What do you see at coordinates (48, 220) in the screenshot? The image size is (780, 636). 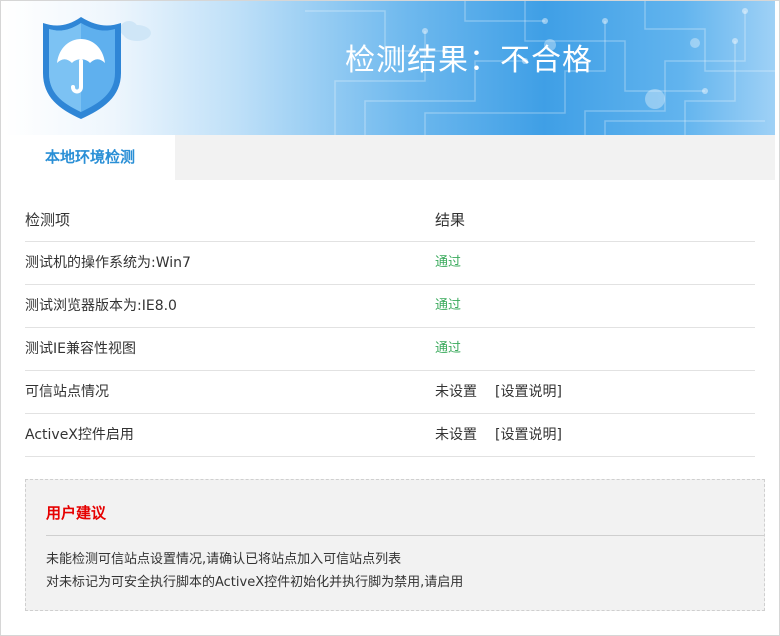 I see `header-item: 检测项` at bounding box center [48, 220].